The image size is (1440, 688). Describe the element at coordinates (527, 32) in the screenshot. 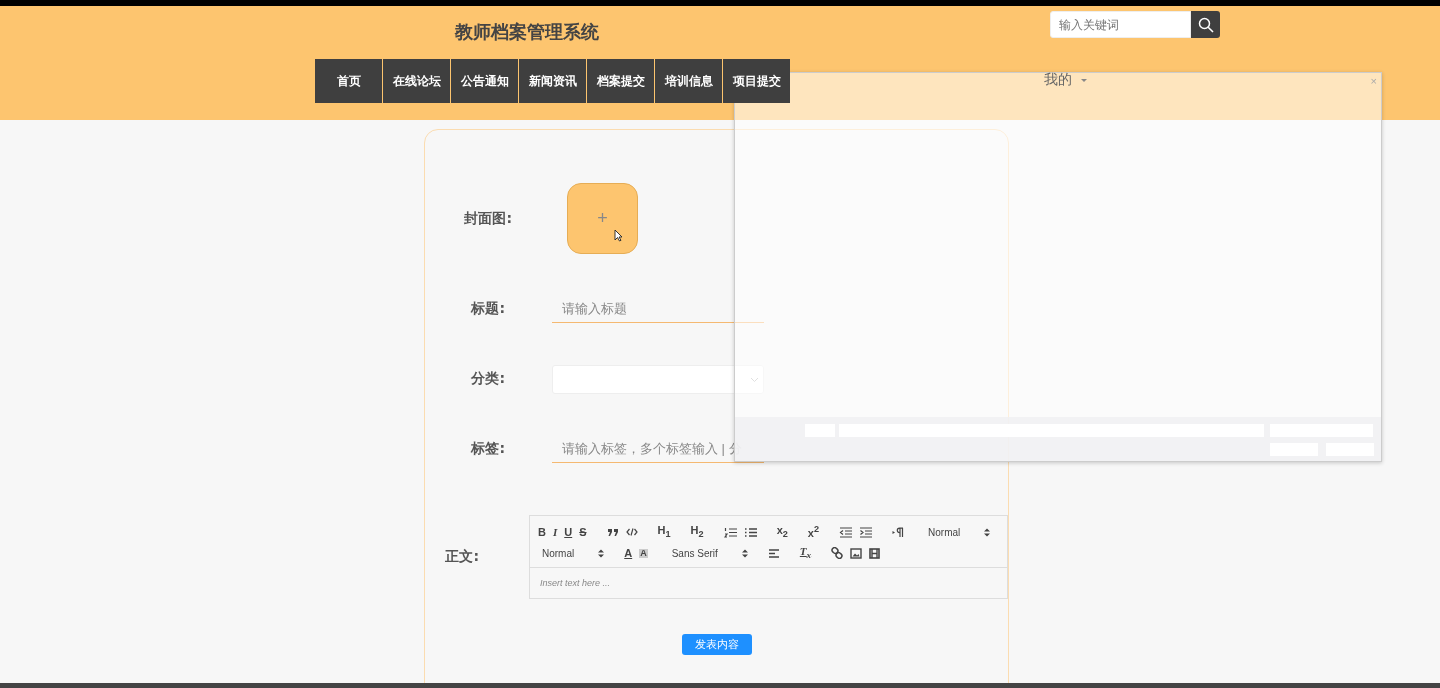

I see `site-title: 教师档案管理系统` at that location.